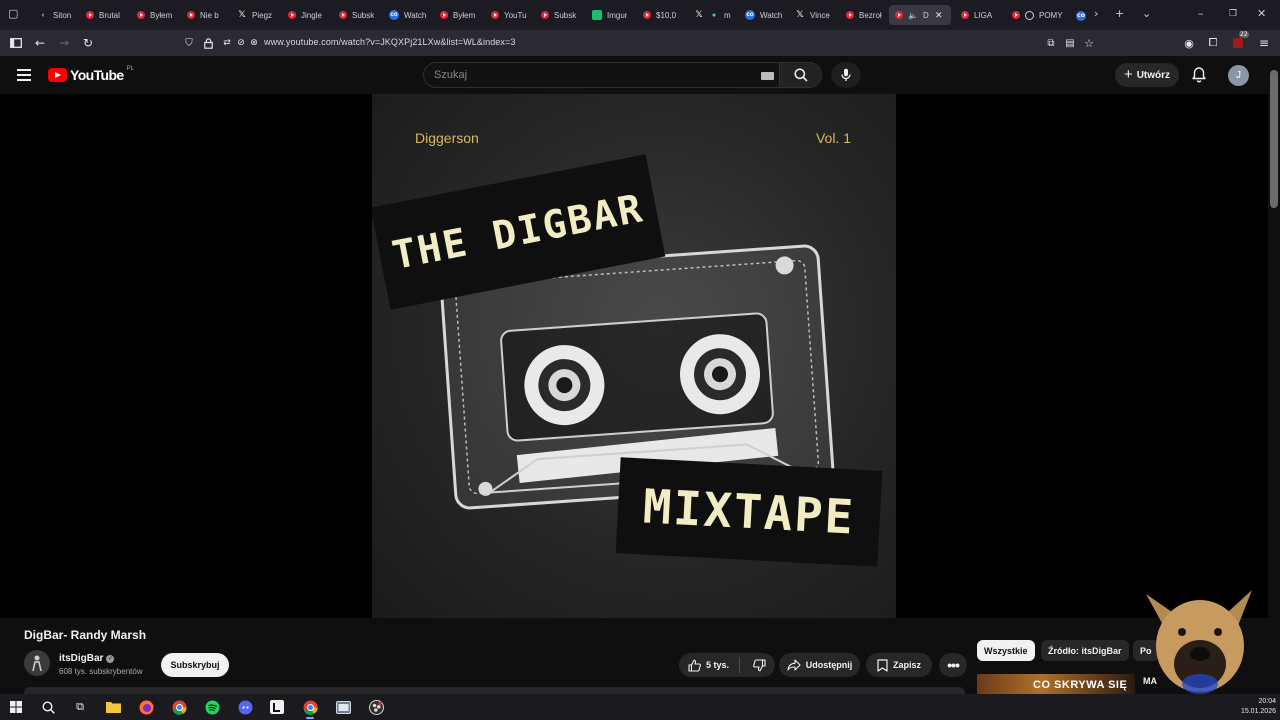  What do you see at coordinates (310, 708) in the screenshot?
I see `chrome-active-icon` at bounding box center [310, 708].